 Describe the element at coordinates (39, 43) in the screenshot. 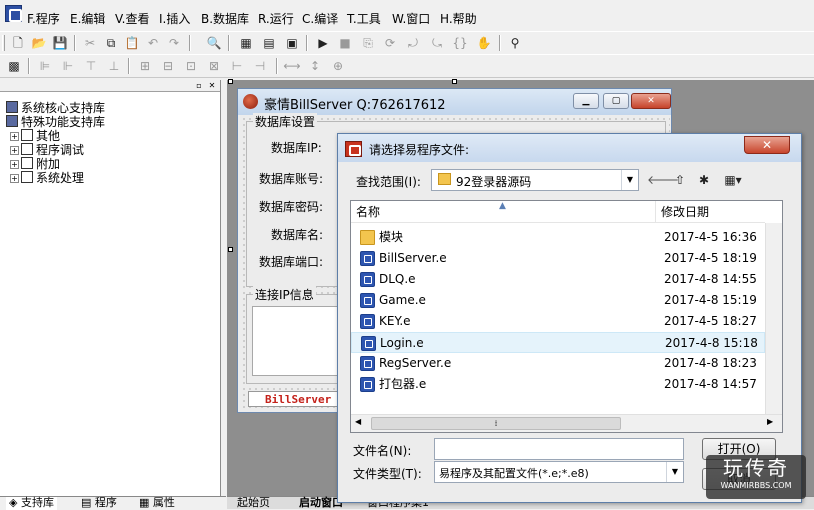

I see `open-folder-icon: 📂` at that location.